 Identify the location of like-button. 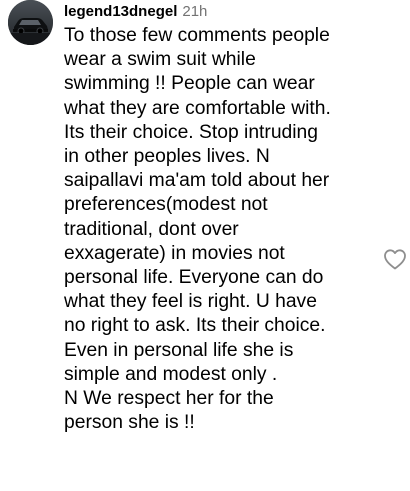
(395, 259).